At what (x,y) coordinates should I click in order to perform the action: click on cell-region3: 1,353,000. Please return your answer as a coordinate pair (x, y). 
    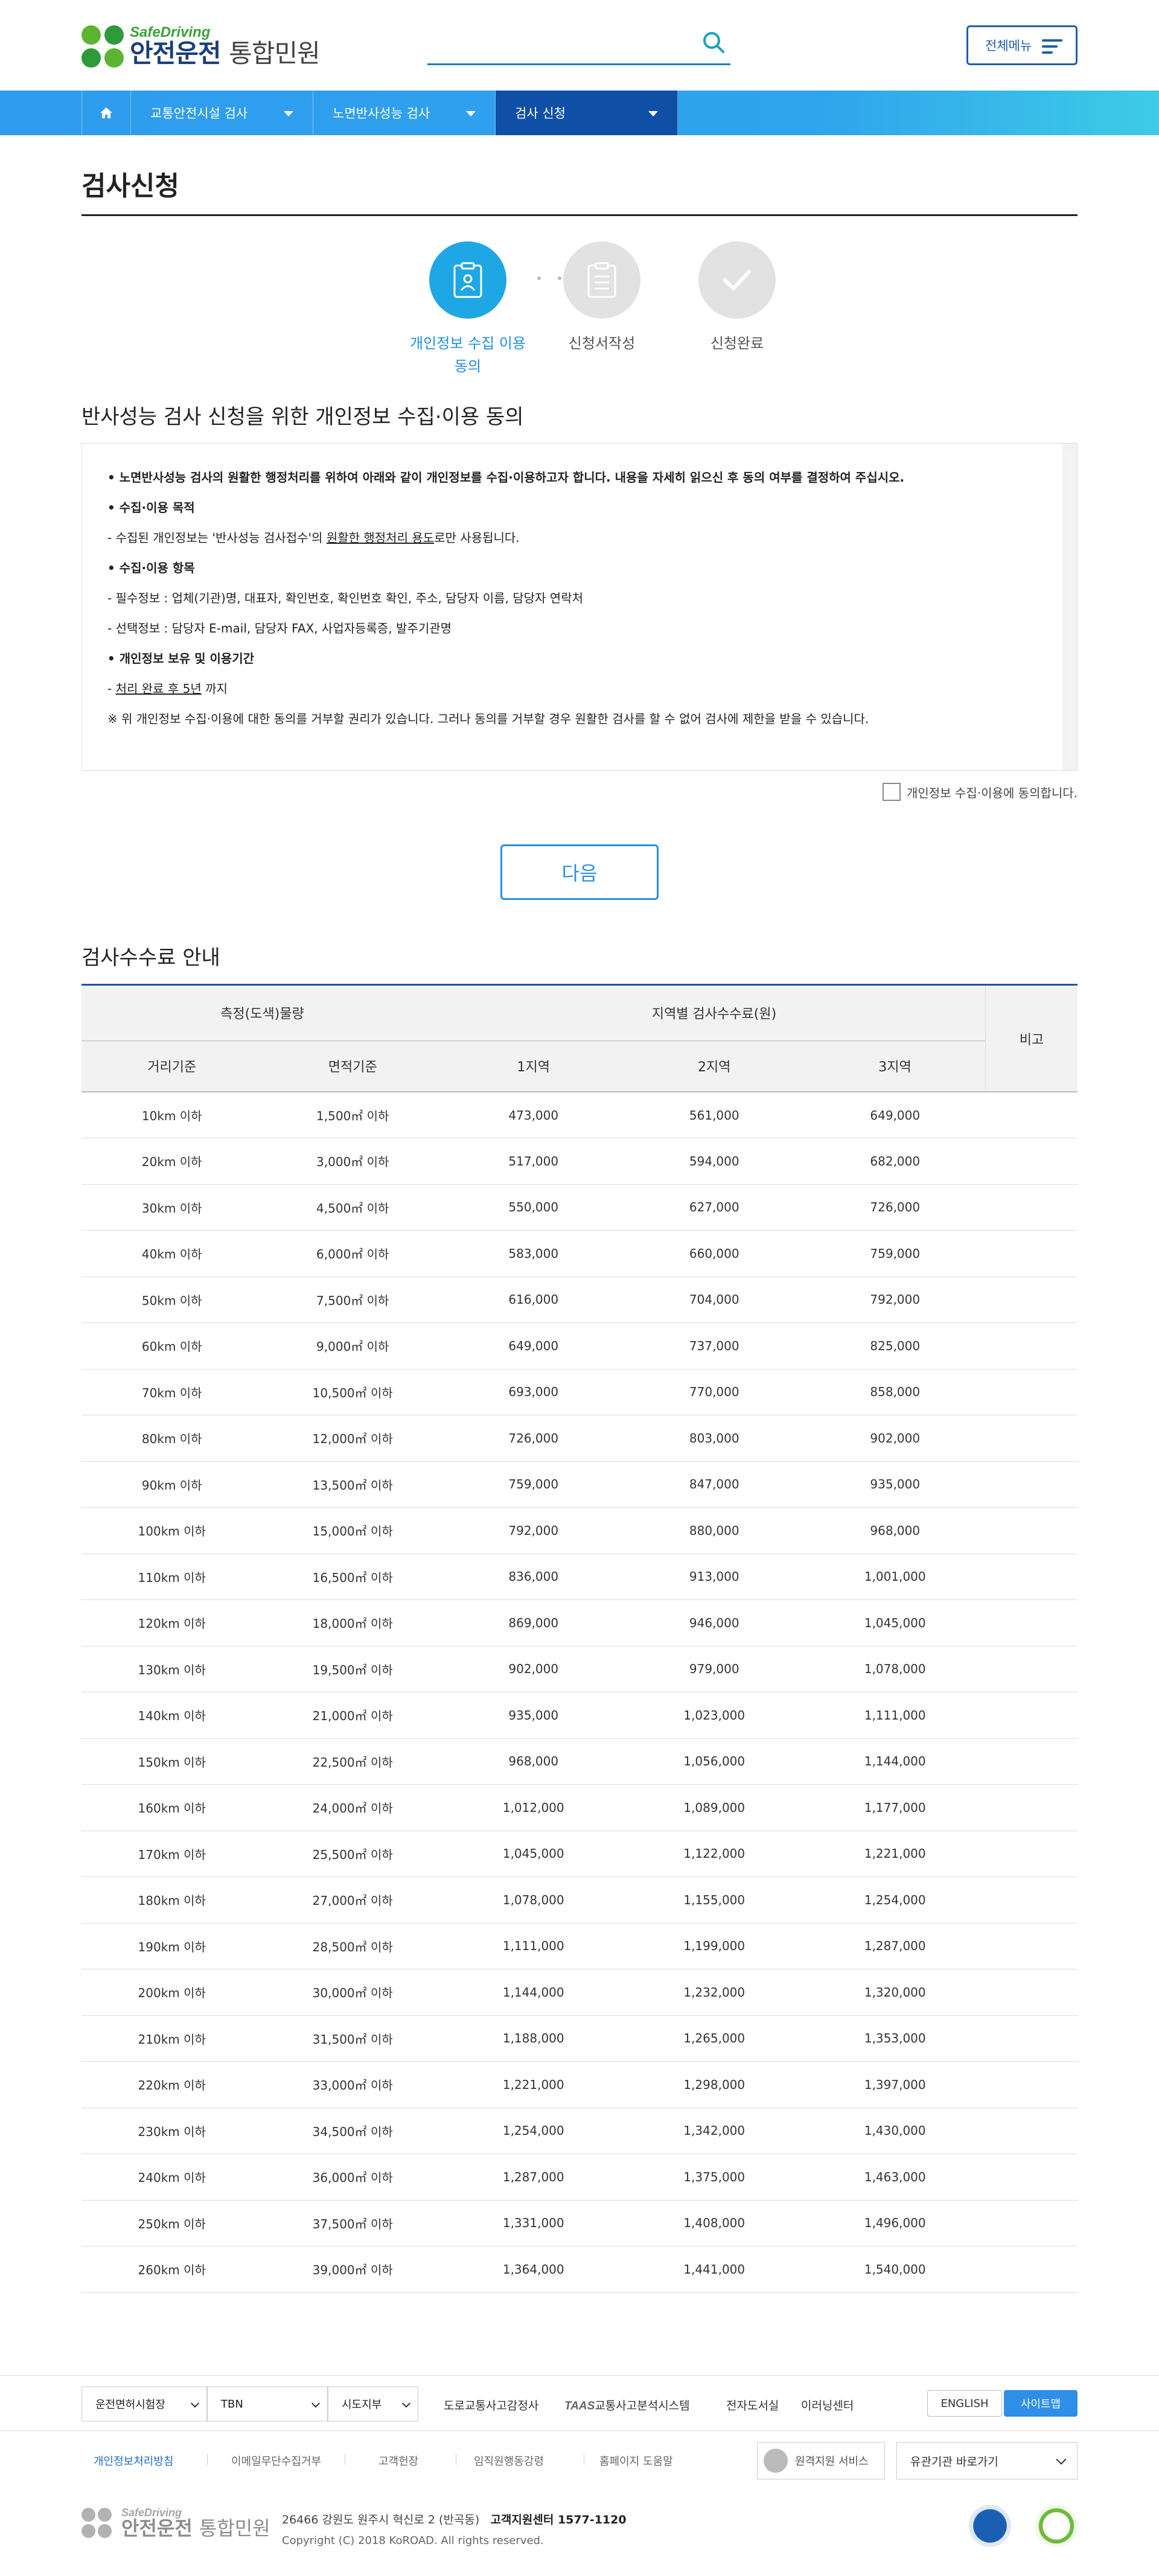
    Looking at the image, I should click on (895, 2038).